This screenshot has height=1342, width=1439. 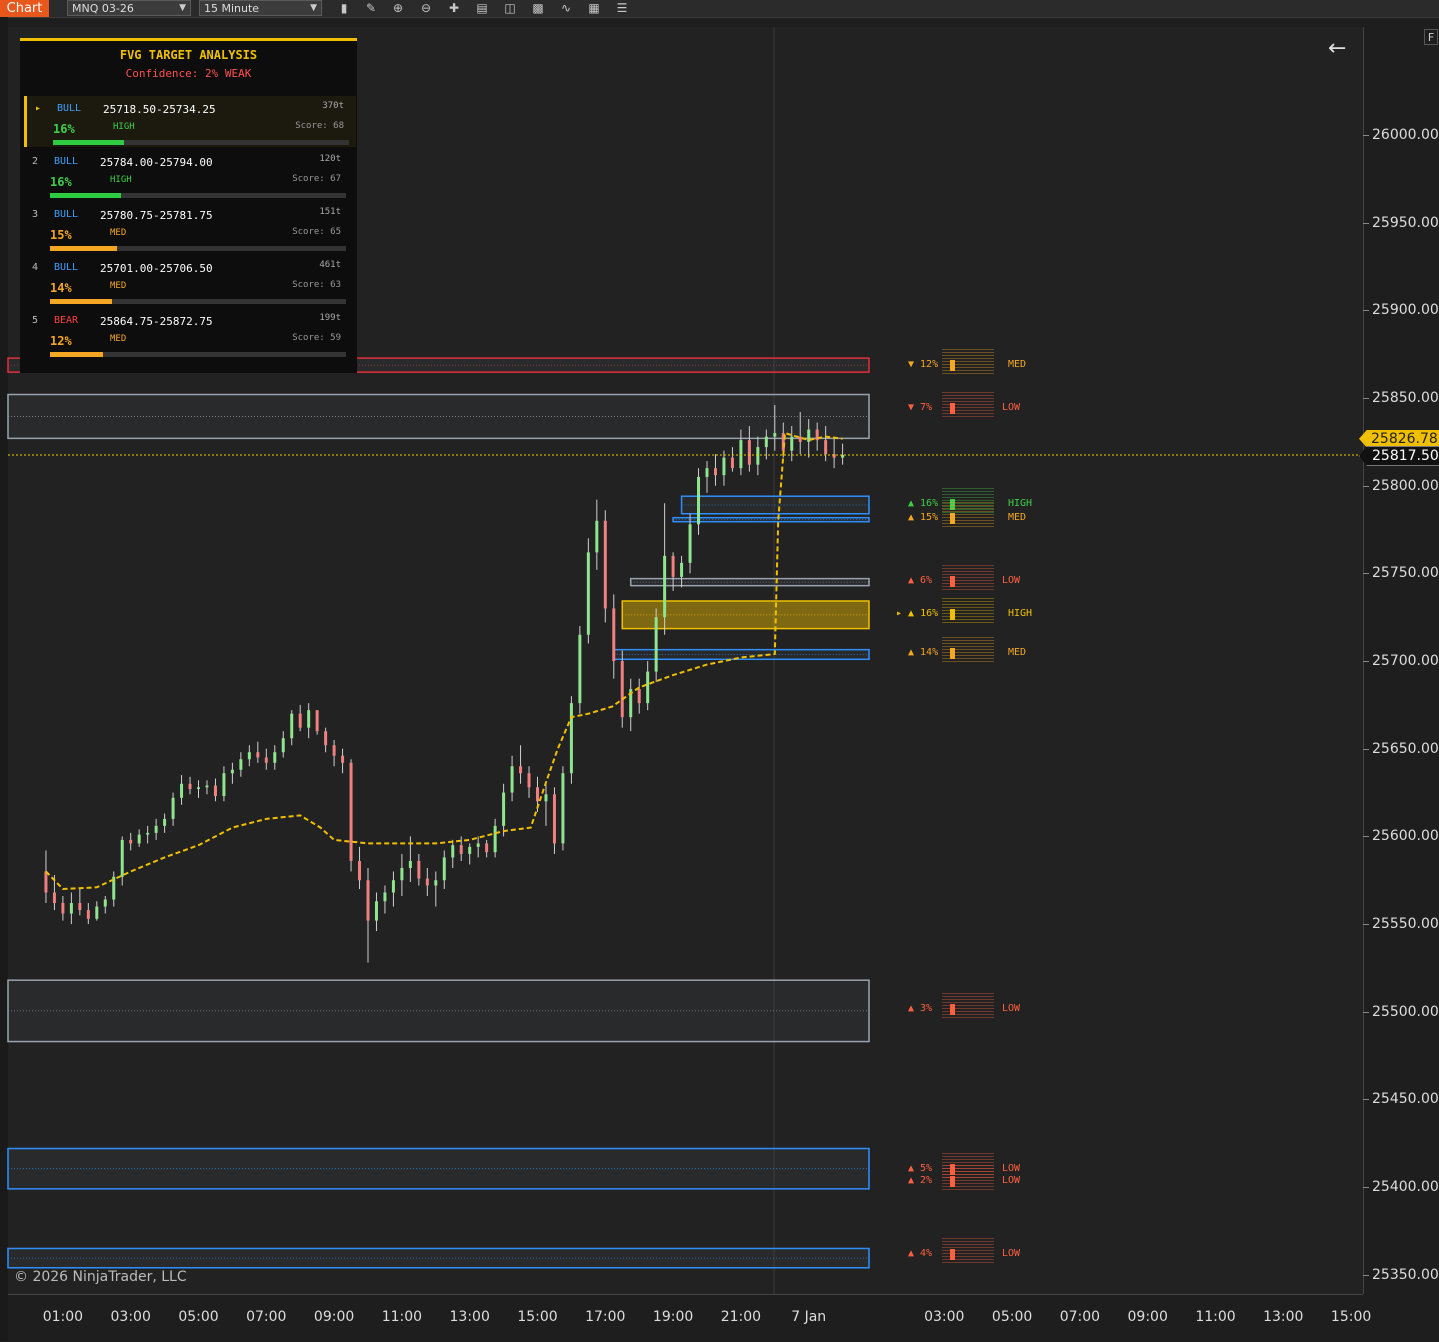 What do you see at coordinates (1405, 661) in the screenshot?
I see `price-axis-label: 25700.00` at bounding box center [1405, 661].